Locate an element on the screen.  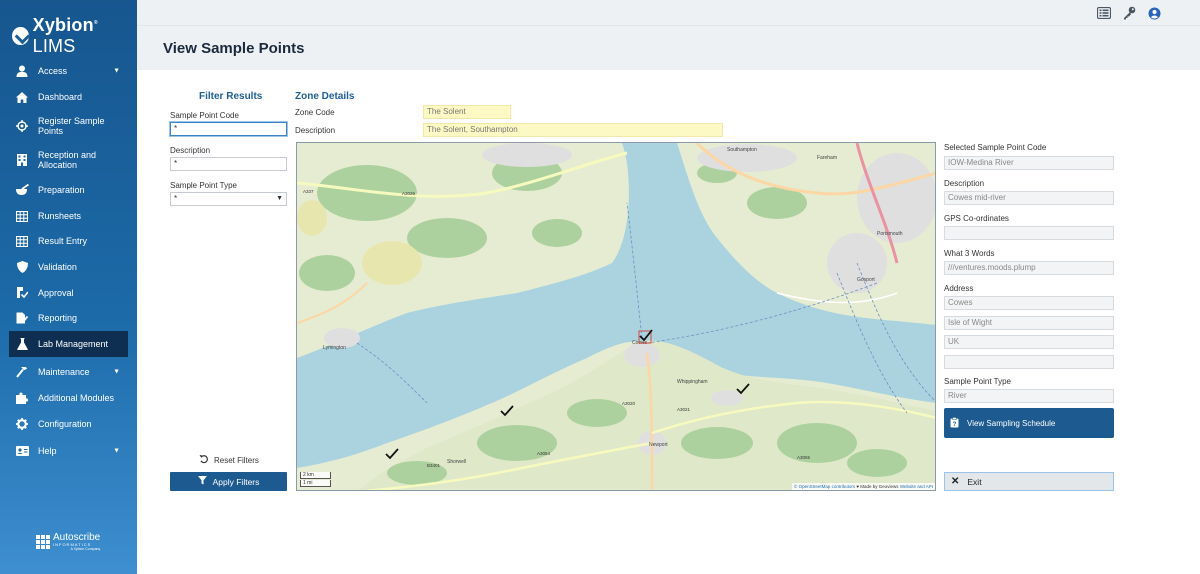
brand-logo: Xybion® LIMS is located at coordinates (74, 36).